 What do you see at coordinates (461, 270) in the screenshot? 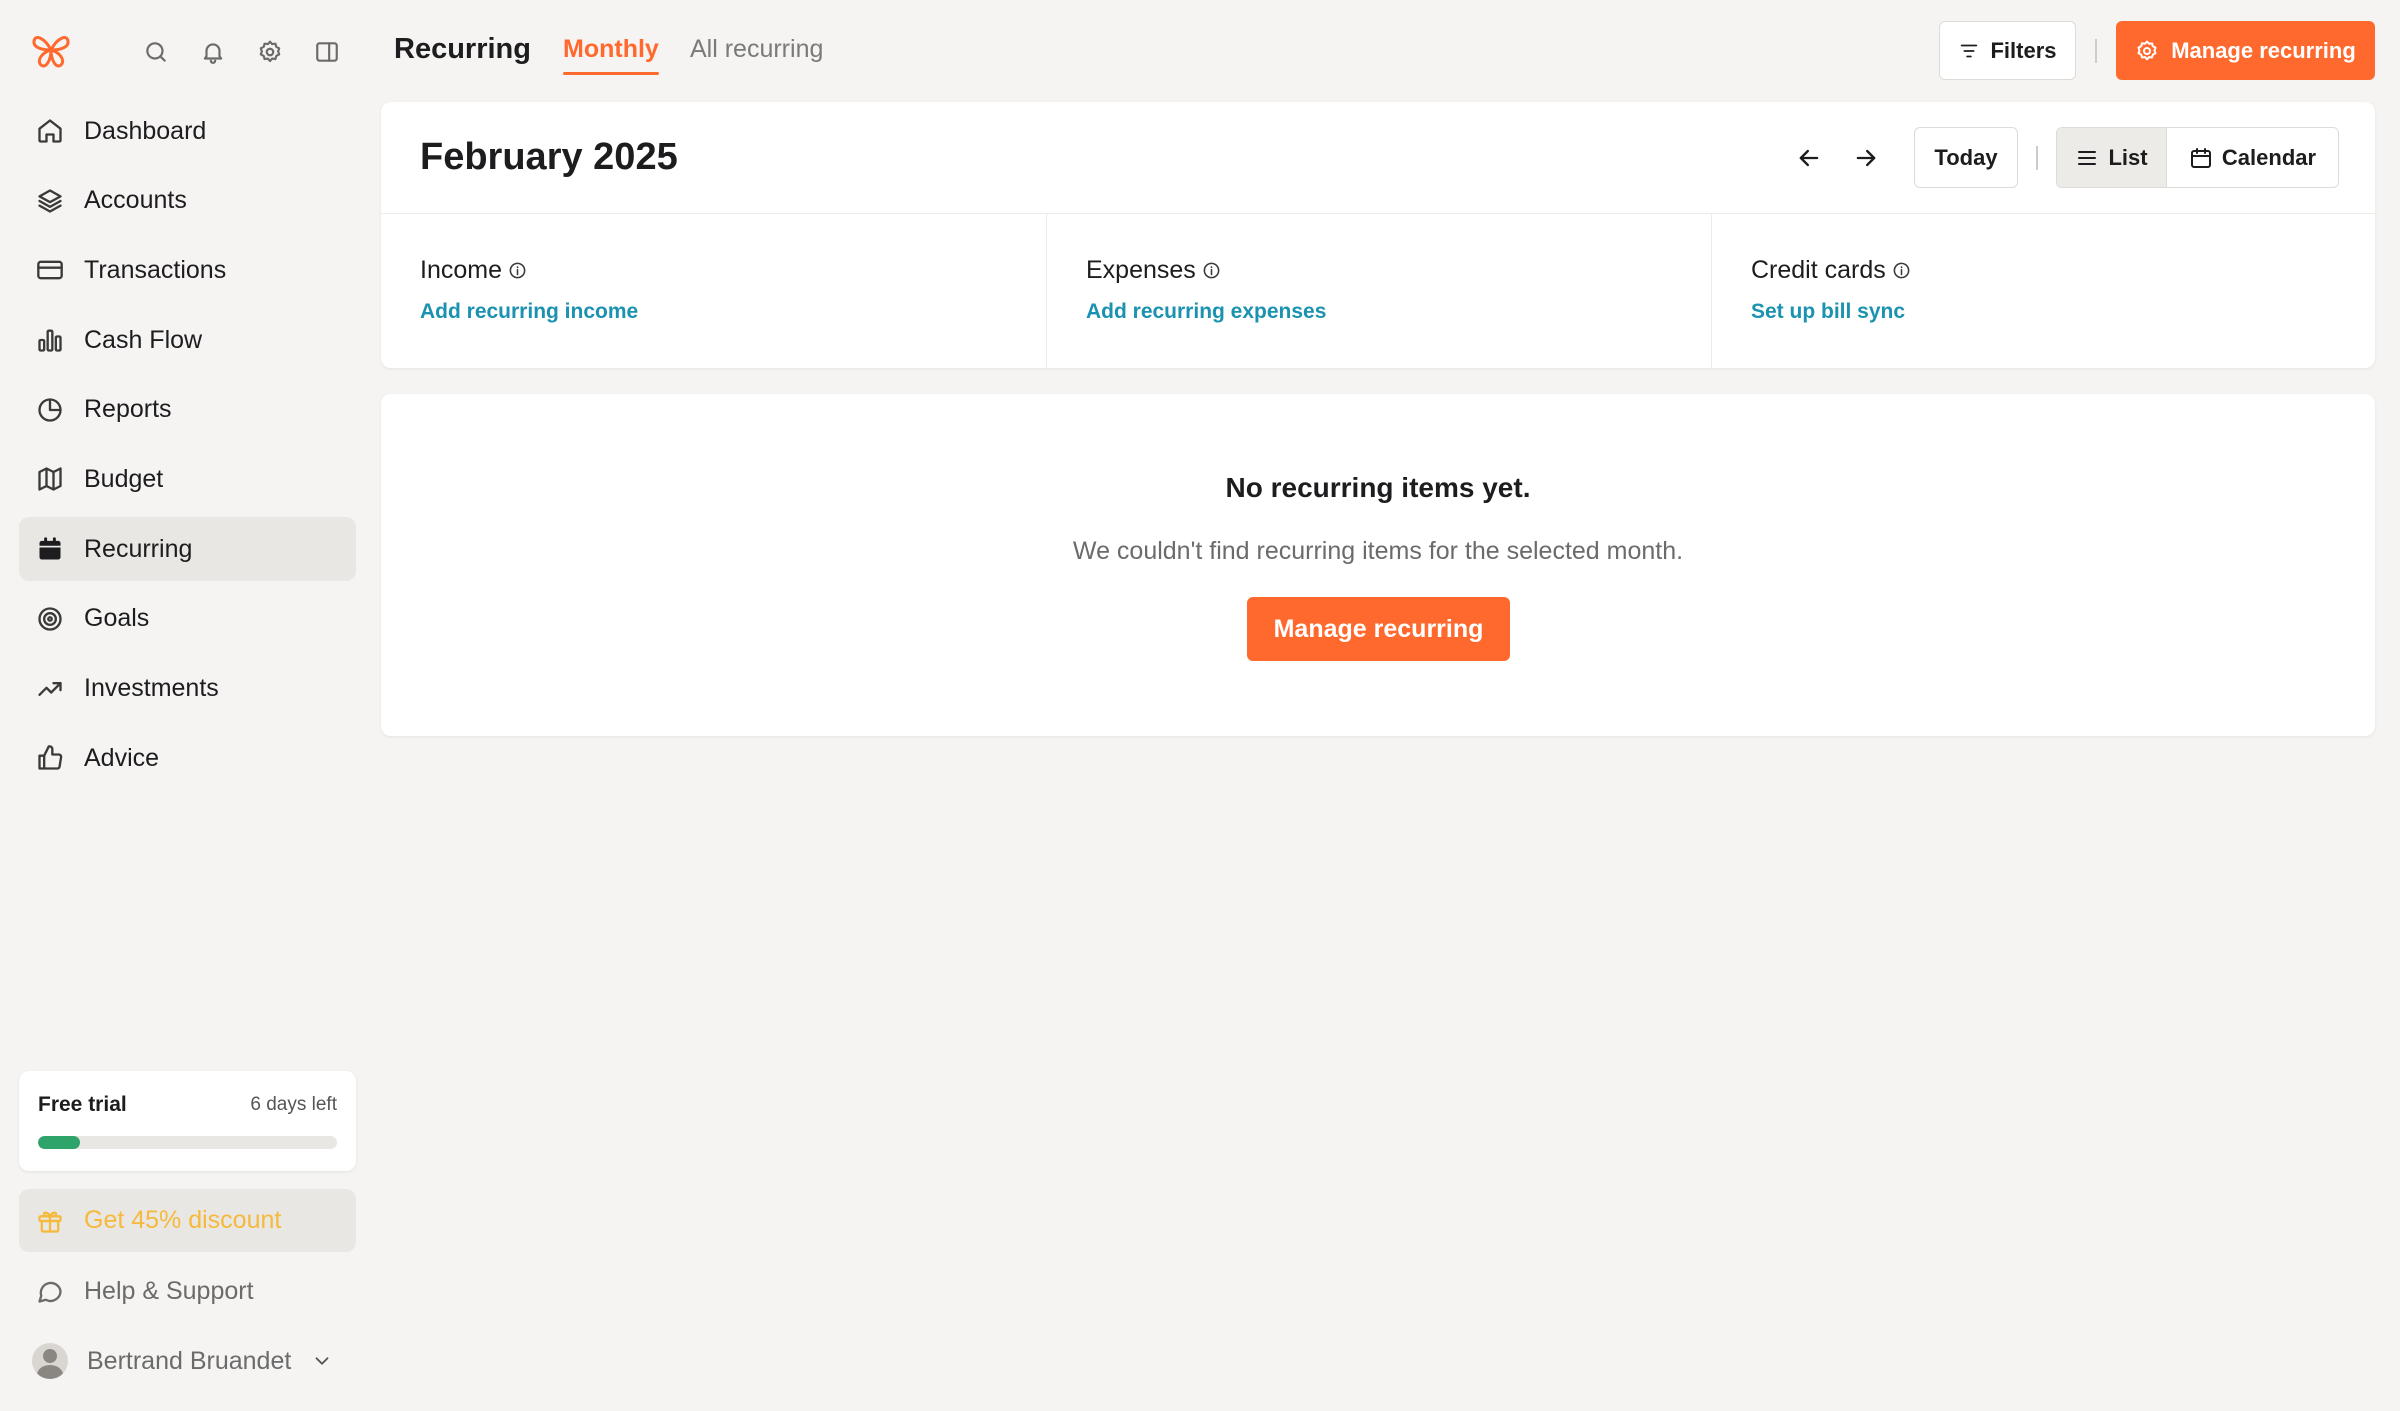
I see `income-label: Income` at bounding box center [461, 270].